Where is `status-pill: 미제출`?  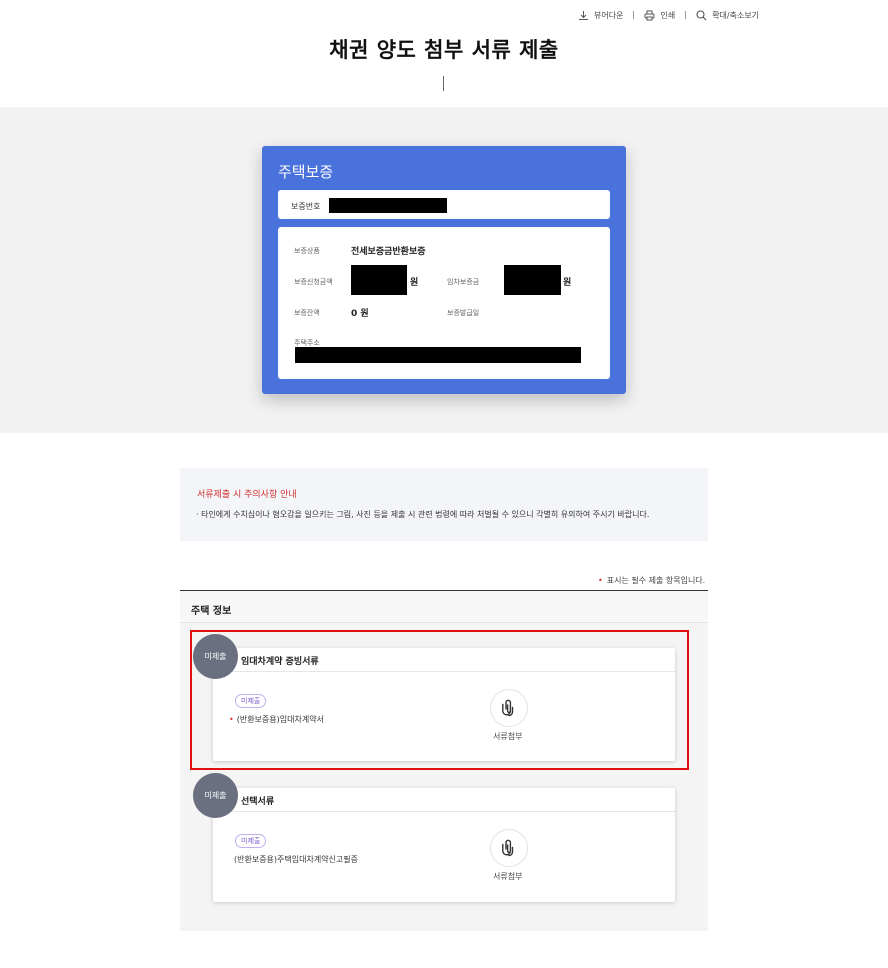
status-pill: 미제출 is located at coordinates (251, 841).